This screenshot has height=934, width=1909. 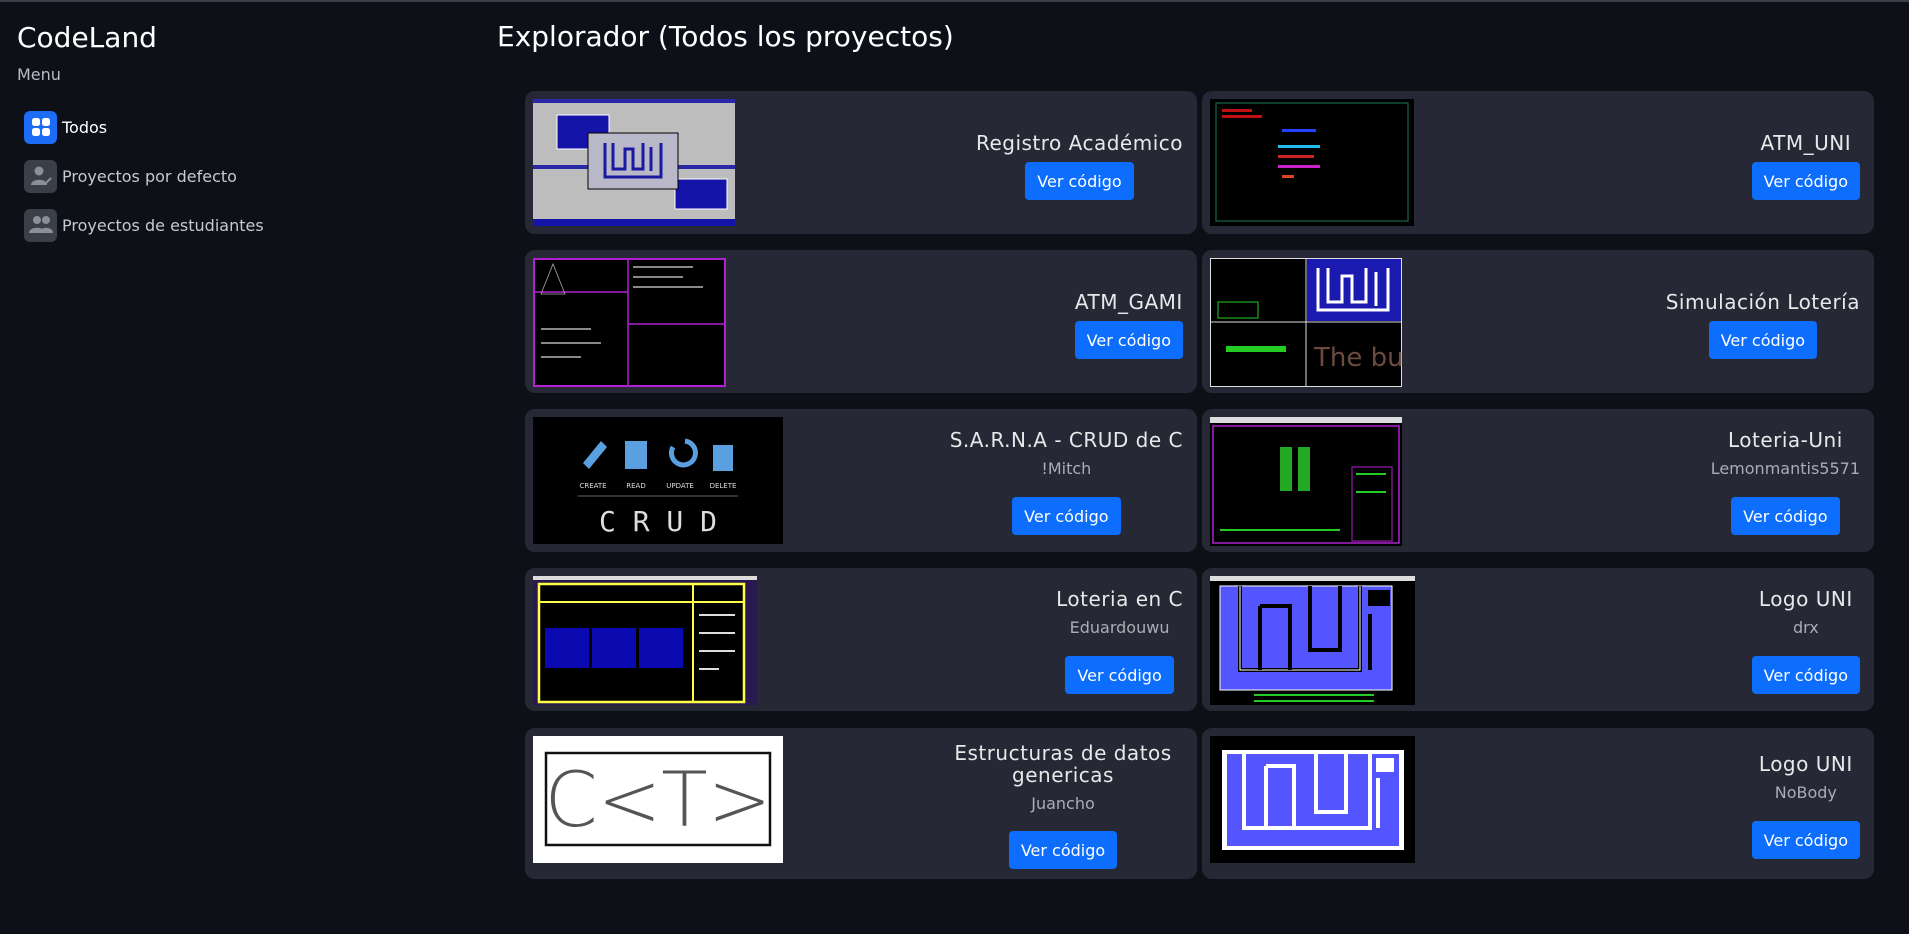 What do you see at coordinates (1538, 162) in the screenshot?
I see `project-card: ATM_UNI Ver código` at bounding box center [1538, 162].